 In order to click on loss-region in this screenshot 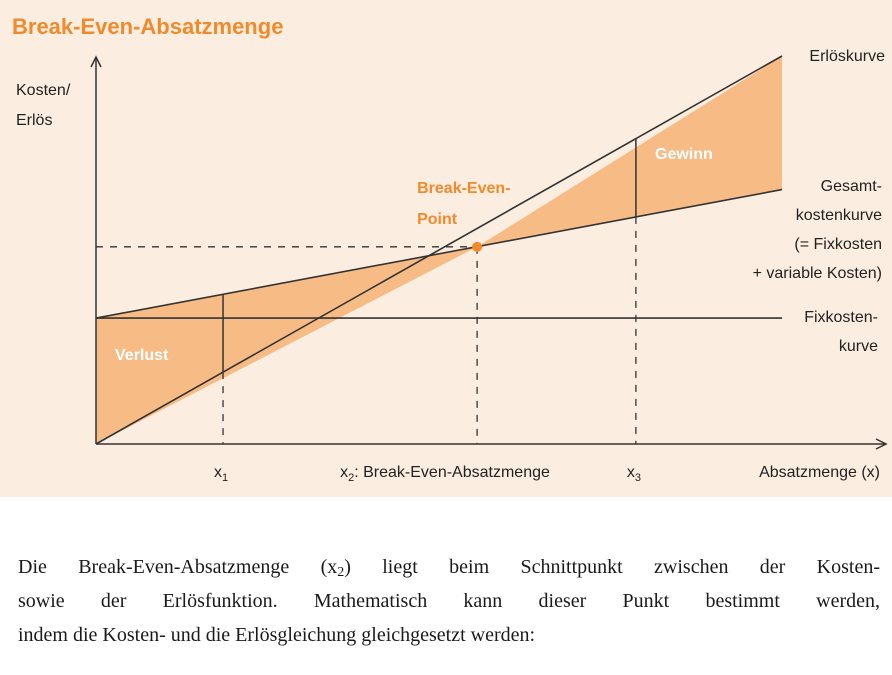, I will do `click(287, 345)`.